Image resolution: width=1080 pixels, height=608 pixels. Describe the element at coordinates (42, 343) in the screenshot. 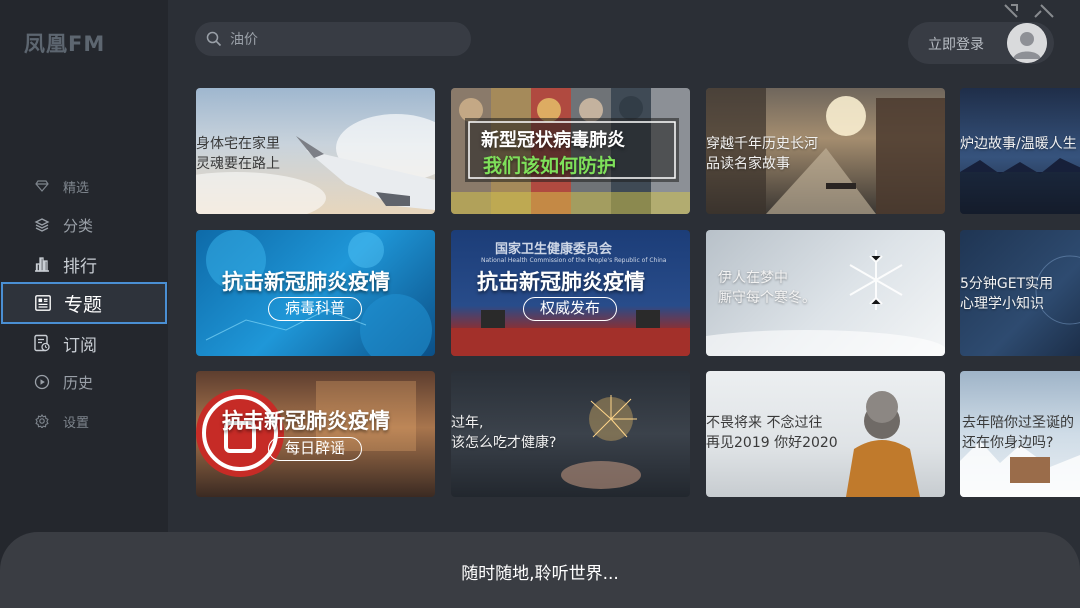

I see `subscribe-icon` at that location.